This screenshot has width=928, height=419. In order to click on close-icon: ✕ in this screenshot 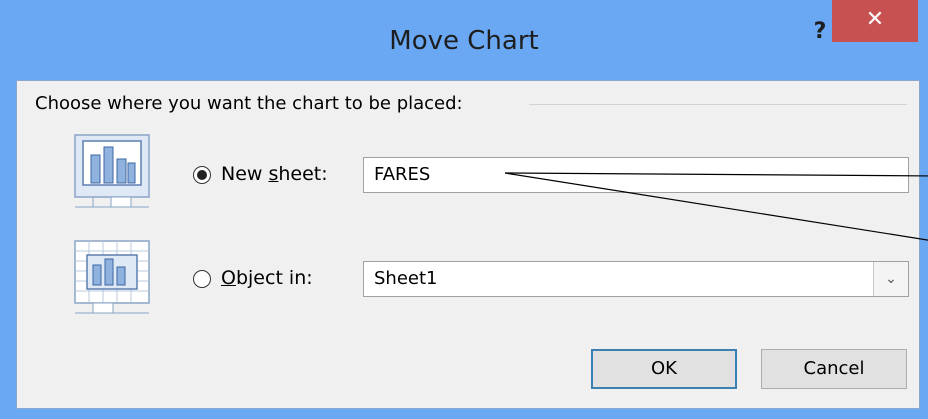, I will do `click(875, 19)`.